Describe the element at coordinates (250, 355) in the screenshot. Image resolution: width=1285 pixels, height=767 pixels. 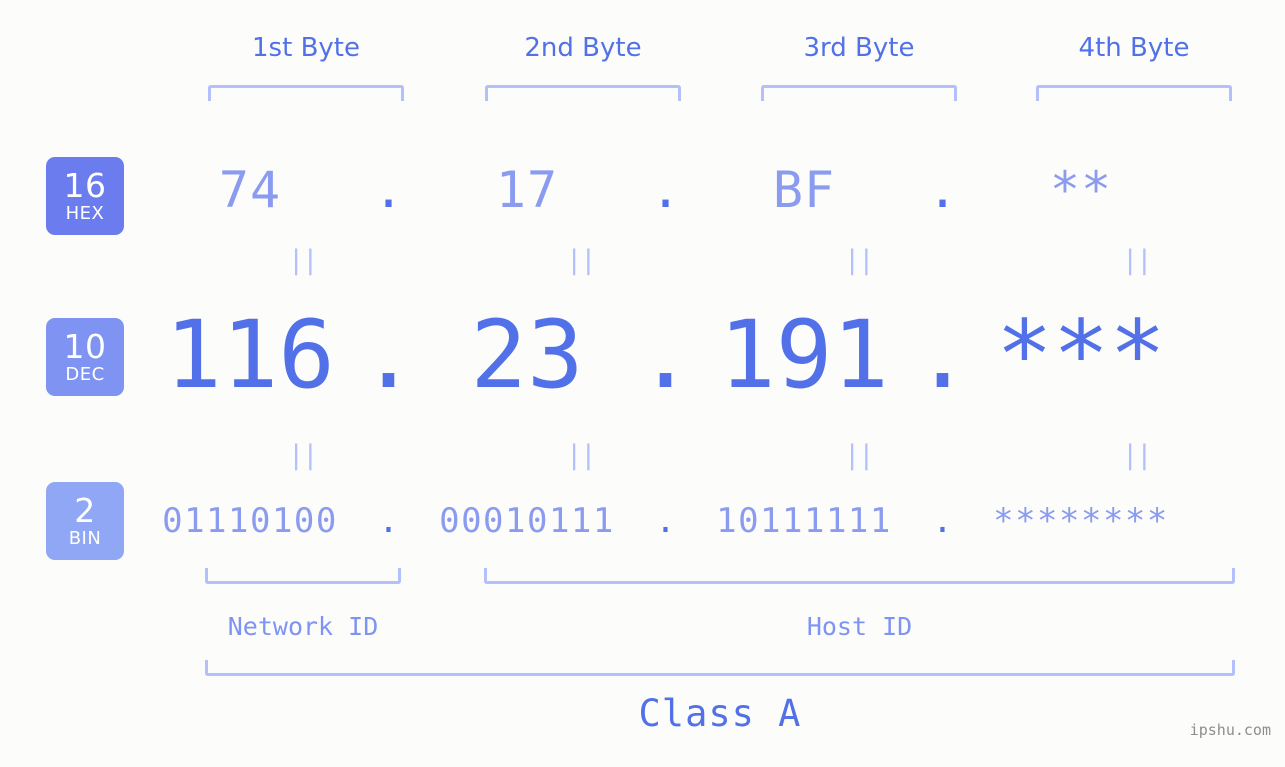
I see `dec-octet-1: 116` at that location.